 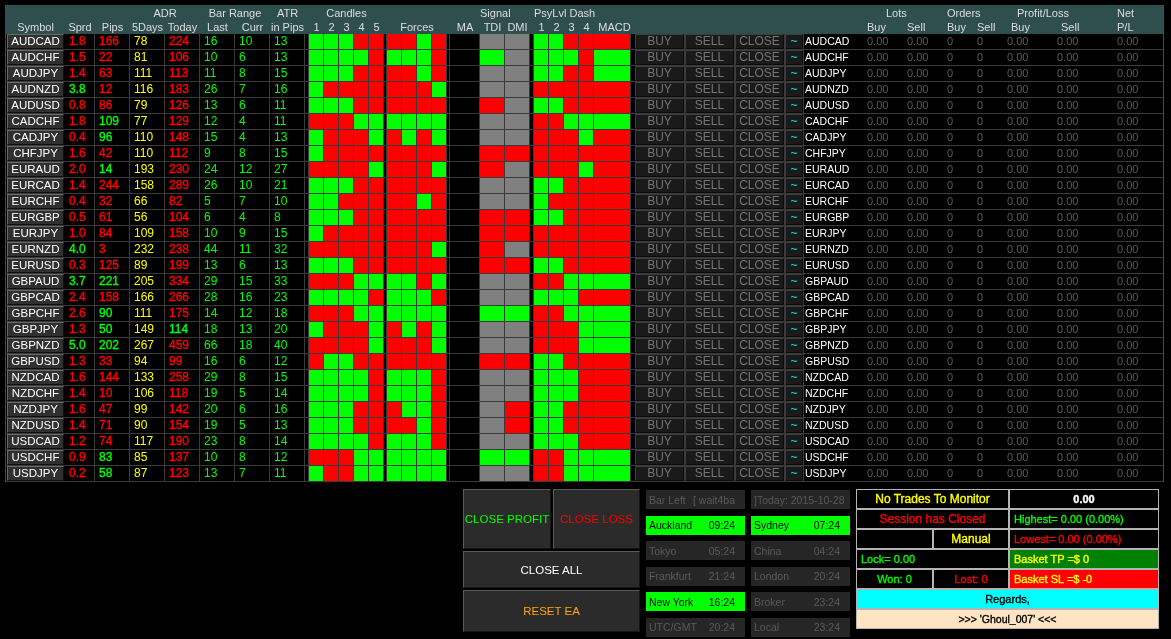 What do you see at coordinates (35, 425) in the screenshot?
I see `symbol-button: NZDUSD` at bounding box center [35, 425].